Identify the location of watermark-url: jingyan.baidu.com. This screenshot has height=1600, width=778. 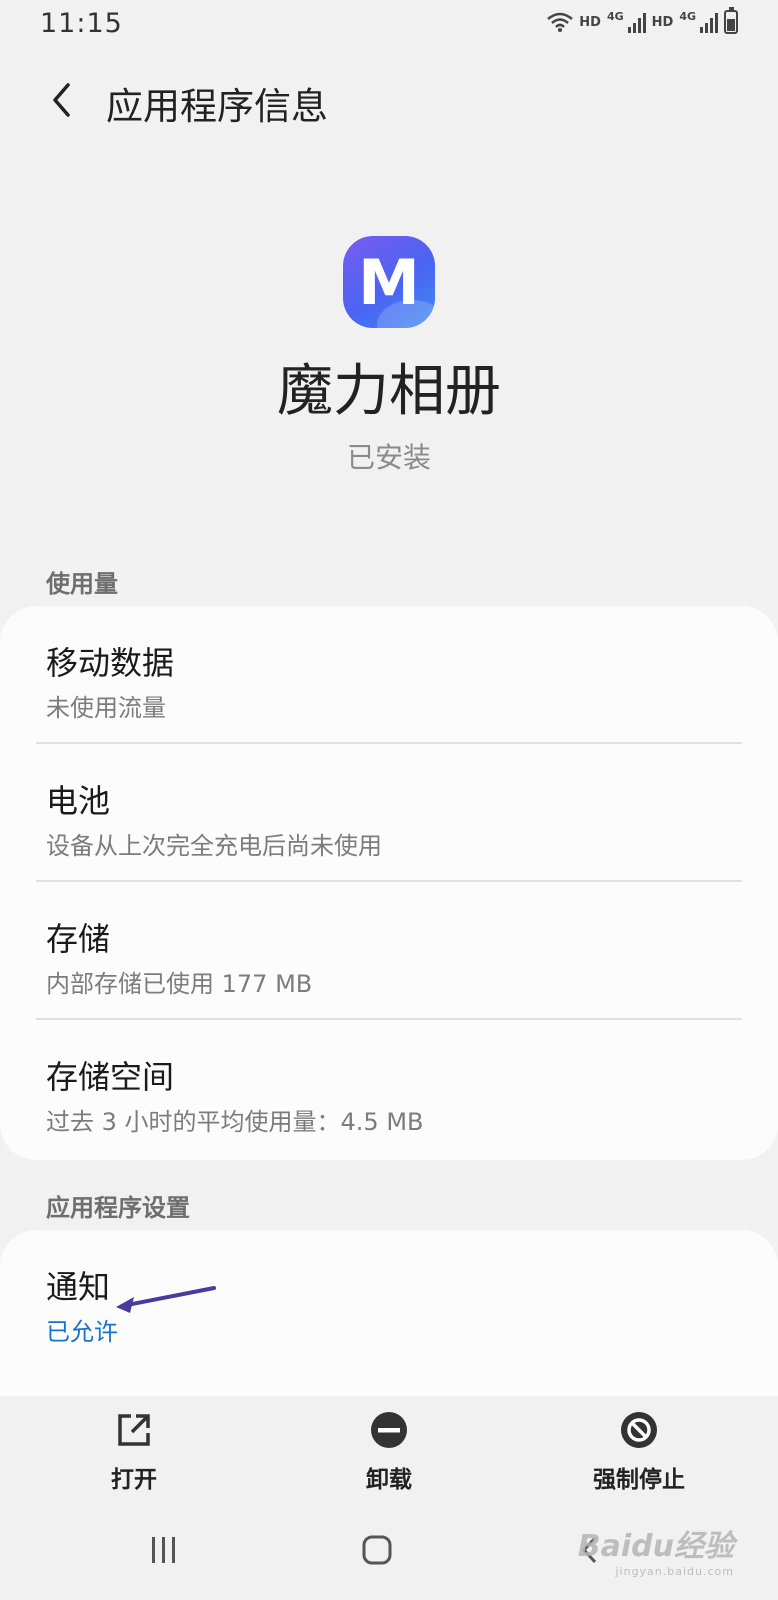
(674, 1571).